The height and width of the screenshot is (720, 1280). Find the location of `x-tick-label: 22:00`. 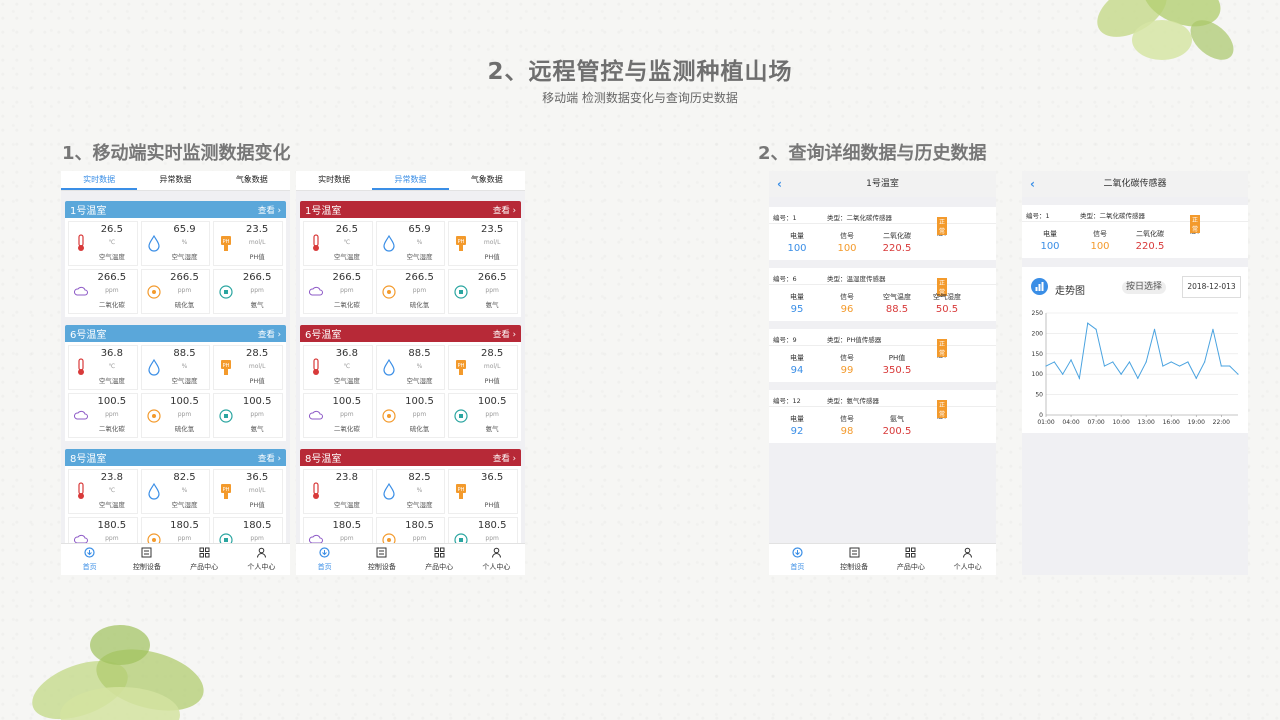

x-tick-label: 22:00 is located at coordinates (1221, 422).